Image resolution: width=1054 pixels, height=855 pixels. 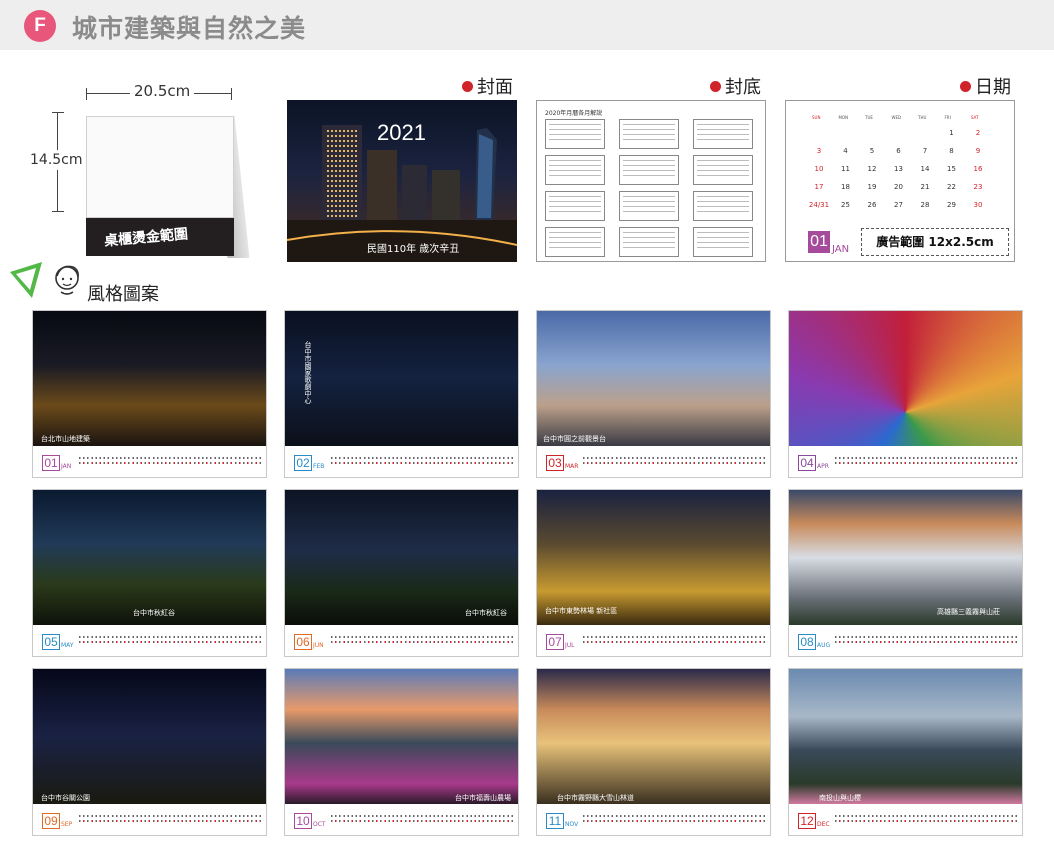 What do you see at coordinates (840, 798) in the screenshot?
I see `photo-caption: 南投山與山櫻` at bounding box center [840, 798].